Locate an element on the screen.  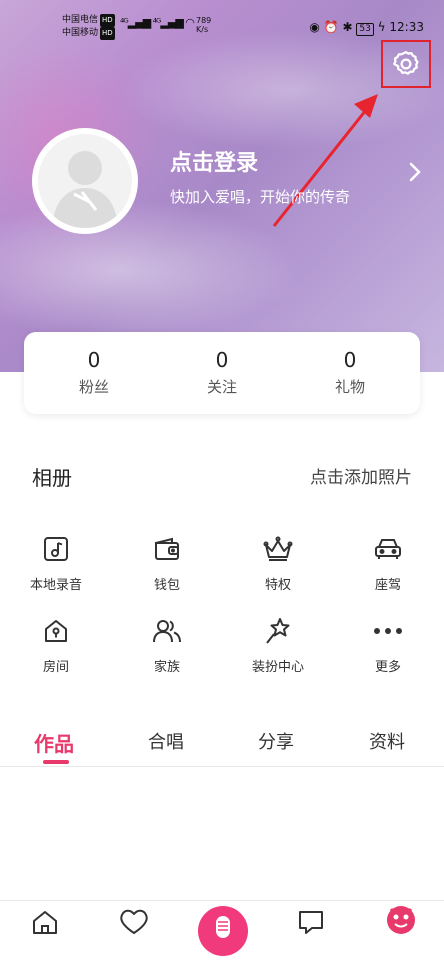
feature-local-recording: 本地录音 is located at coordinates (56, 563).